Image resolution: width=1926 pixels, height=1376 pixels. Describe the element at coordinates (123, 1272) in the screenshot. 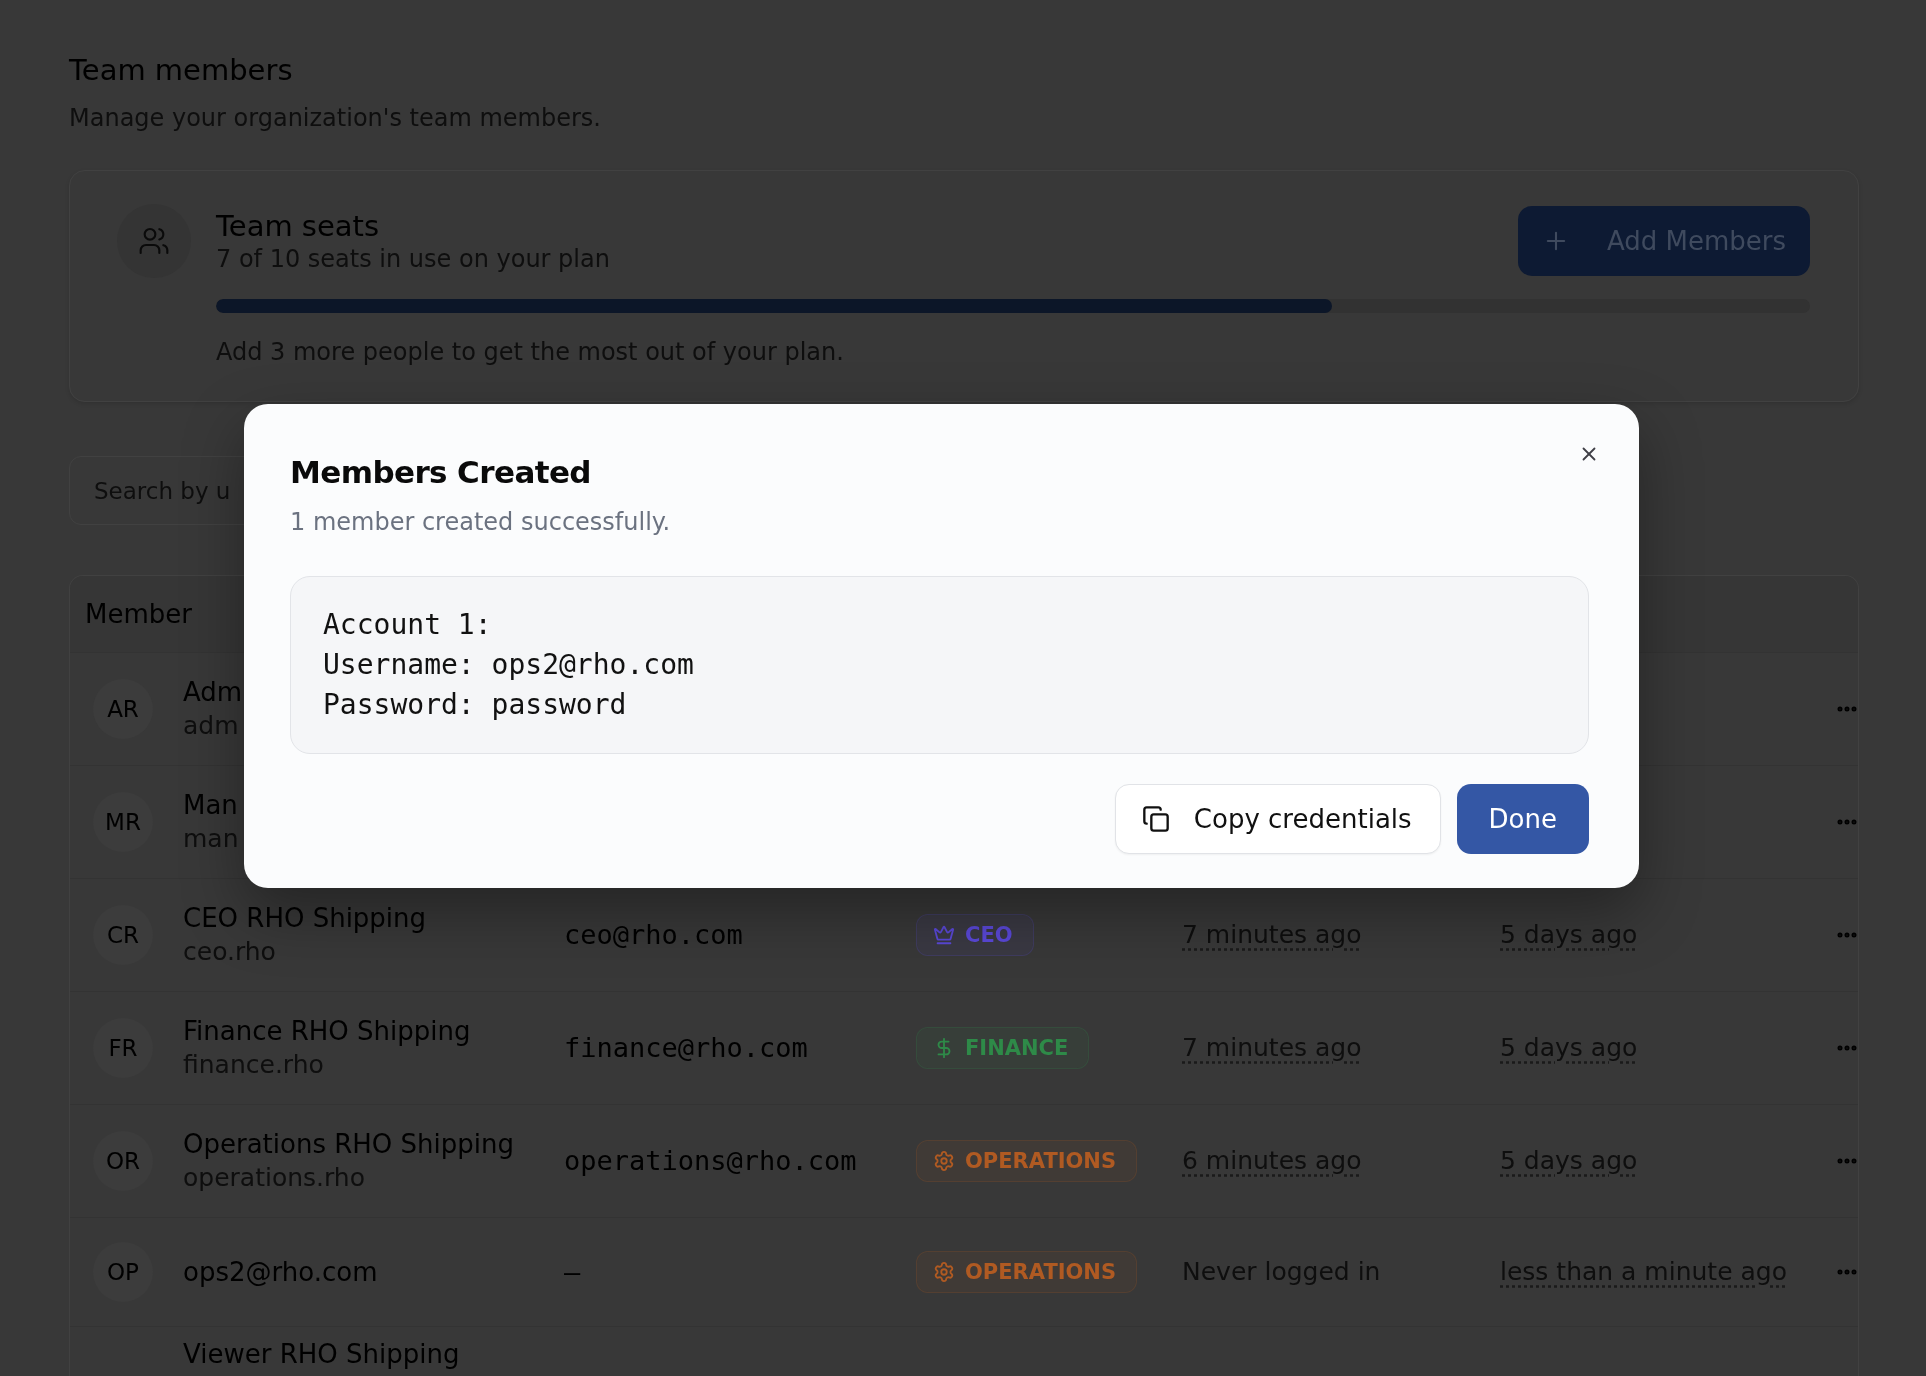

I see `avatar: OP` at that location.